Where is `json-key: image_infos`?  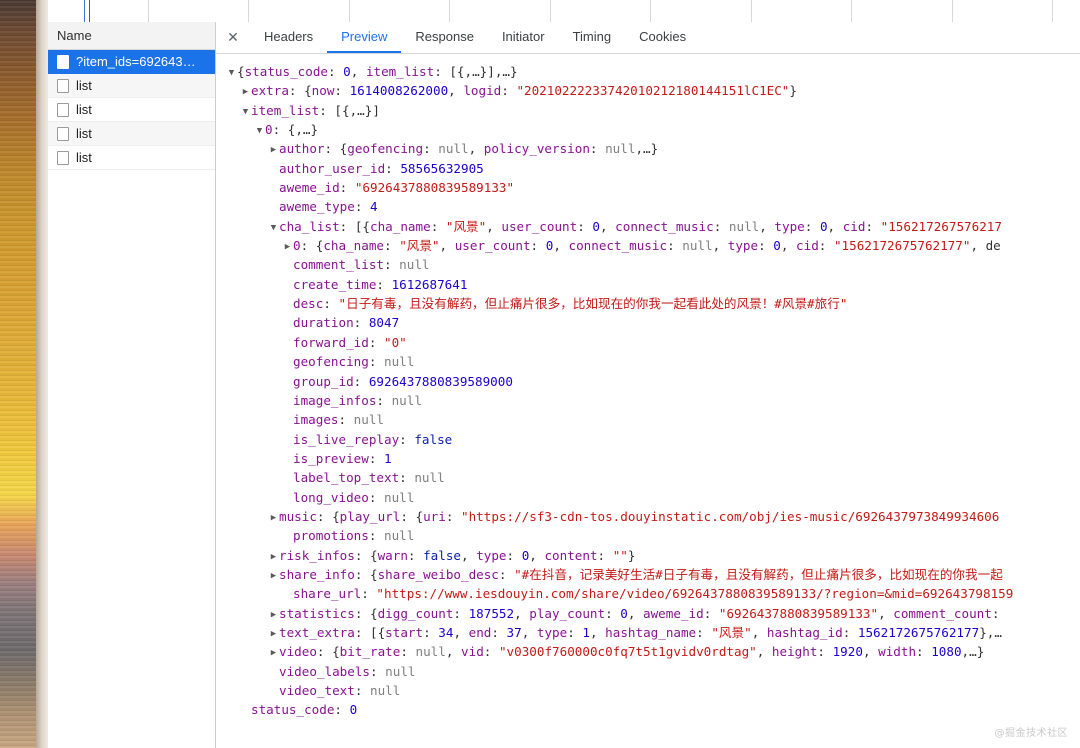 json-key: image_infos is located at coordinates (335, 400).